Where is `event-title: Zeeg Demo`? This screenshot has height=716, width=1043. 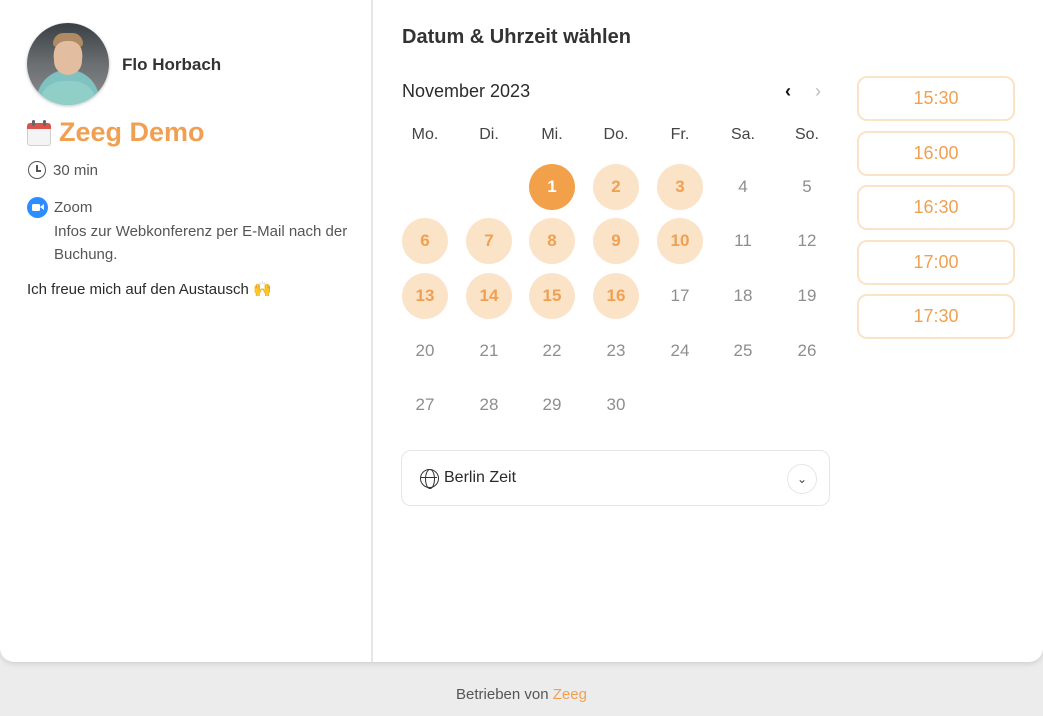 event-title: Zeeg Demo is located at coordinates (116, 132).